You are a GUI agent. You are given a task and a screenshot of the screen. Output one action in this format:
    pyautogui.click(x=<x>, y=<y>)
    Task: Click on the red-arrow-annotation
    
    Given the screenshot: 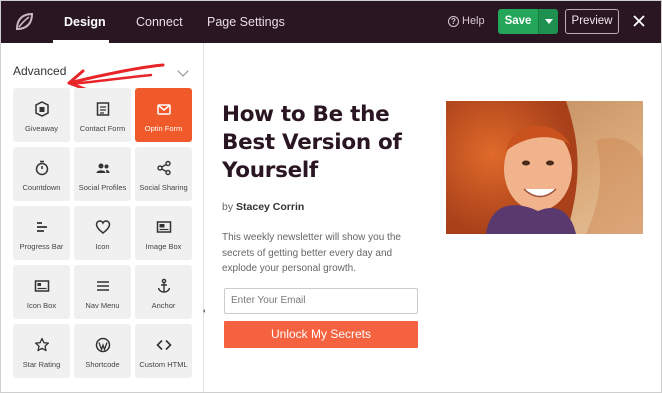 What is the action you would take?
    pyautogui.click(x=116, y=77)
    